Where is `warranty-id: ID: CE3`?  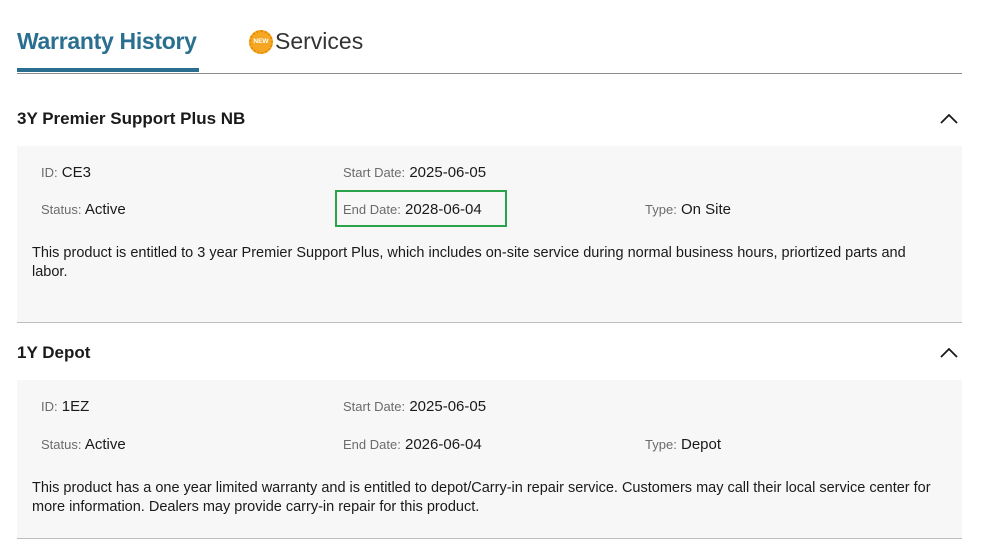 warranty-id: ID: CE3 is located at coordinates (66, 172).